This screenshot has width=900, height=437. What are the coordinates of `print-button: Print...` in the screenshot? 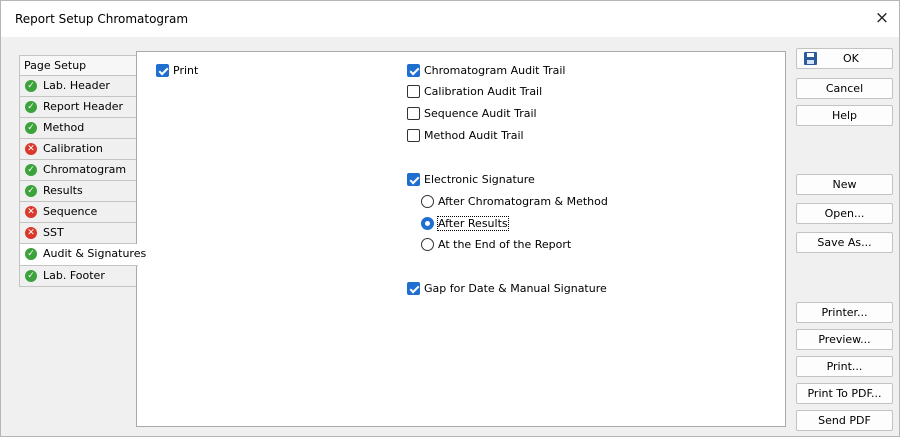 It's located at (844, 366).